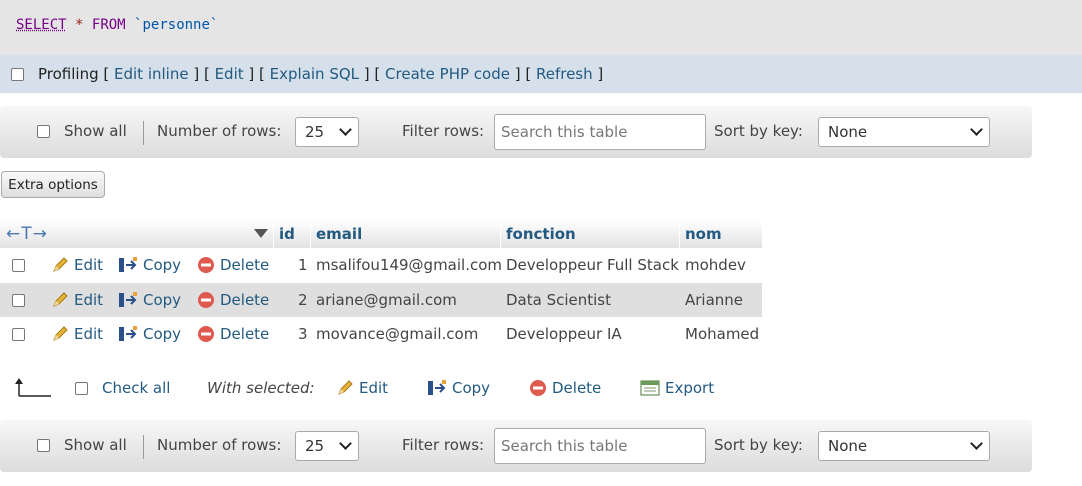 This screenshot has height=486, width=1082. What do you see at coordinates (564, 334) in the screenshot?
I see `cell-fonction: Developpeur IA` at bounding box center [564, 334].